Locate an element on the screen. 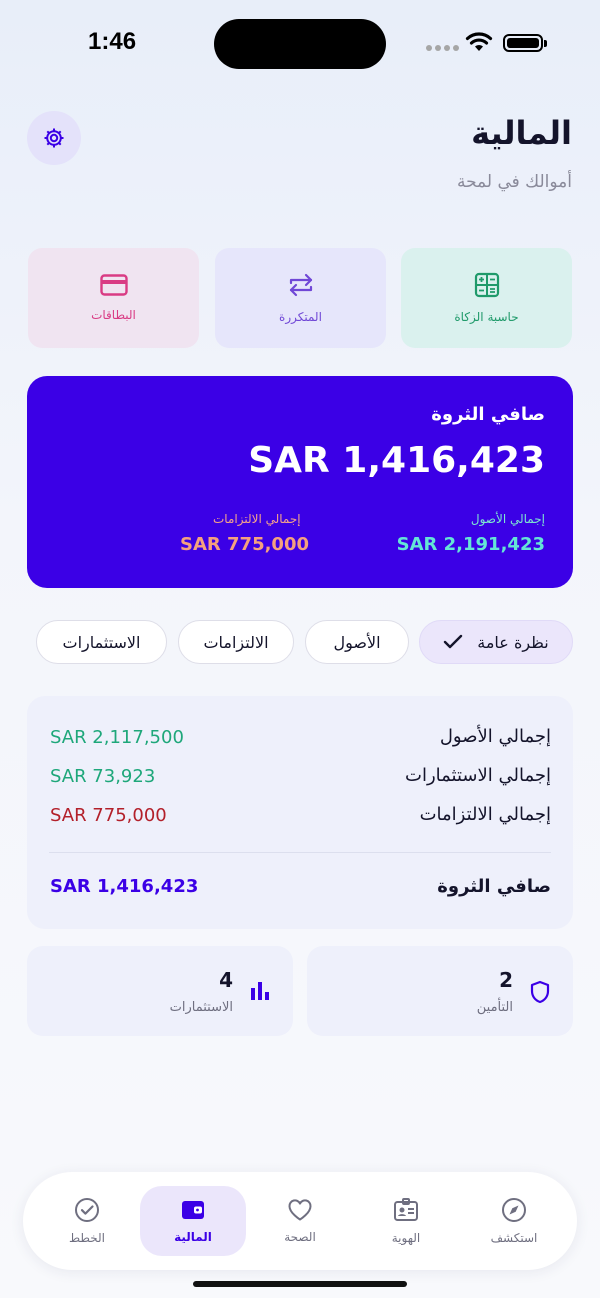  tab-overview-label: نظرة عامة is located at coordinates (513, 642).